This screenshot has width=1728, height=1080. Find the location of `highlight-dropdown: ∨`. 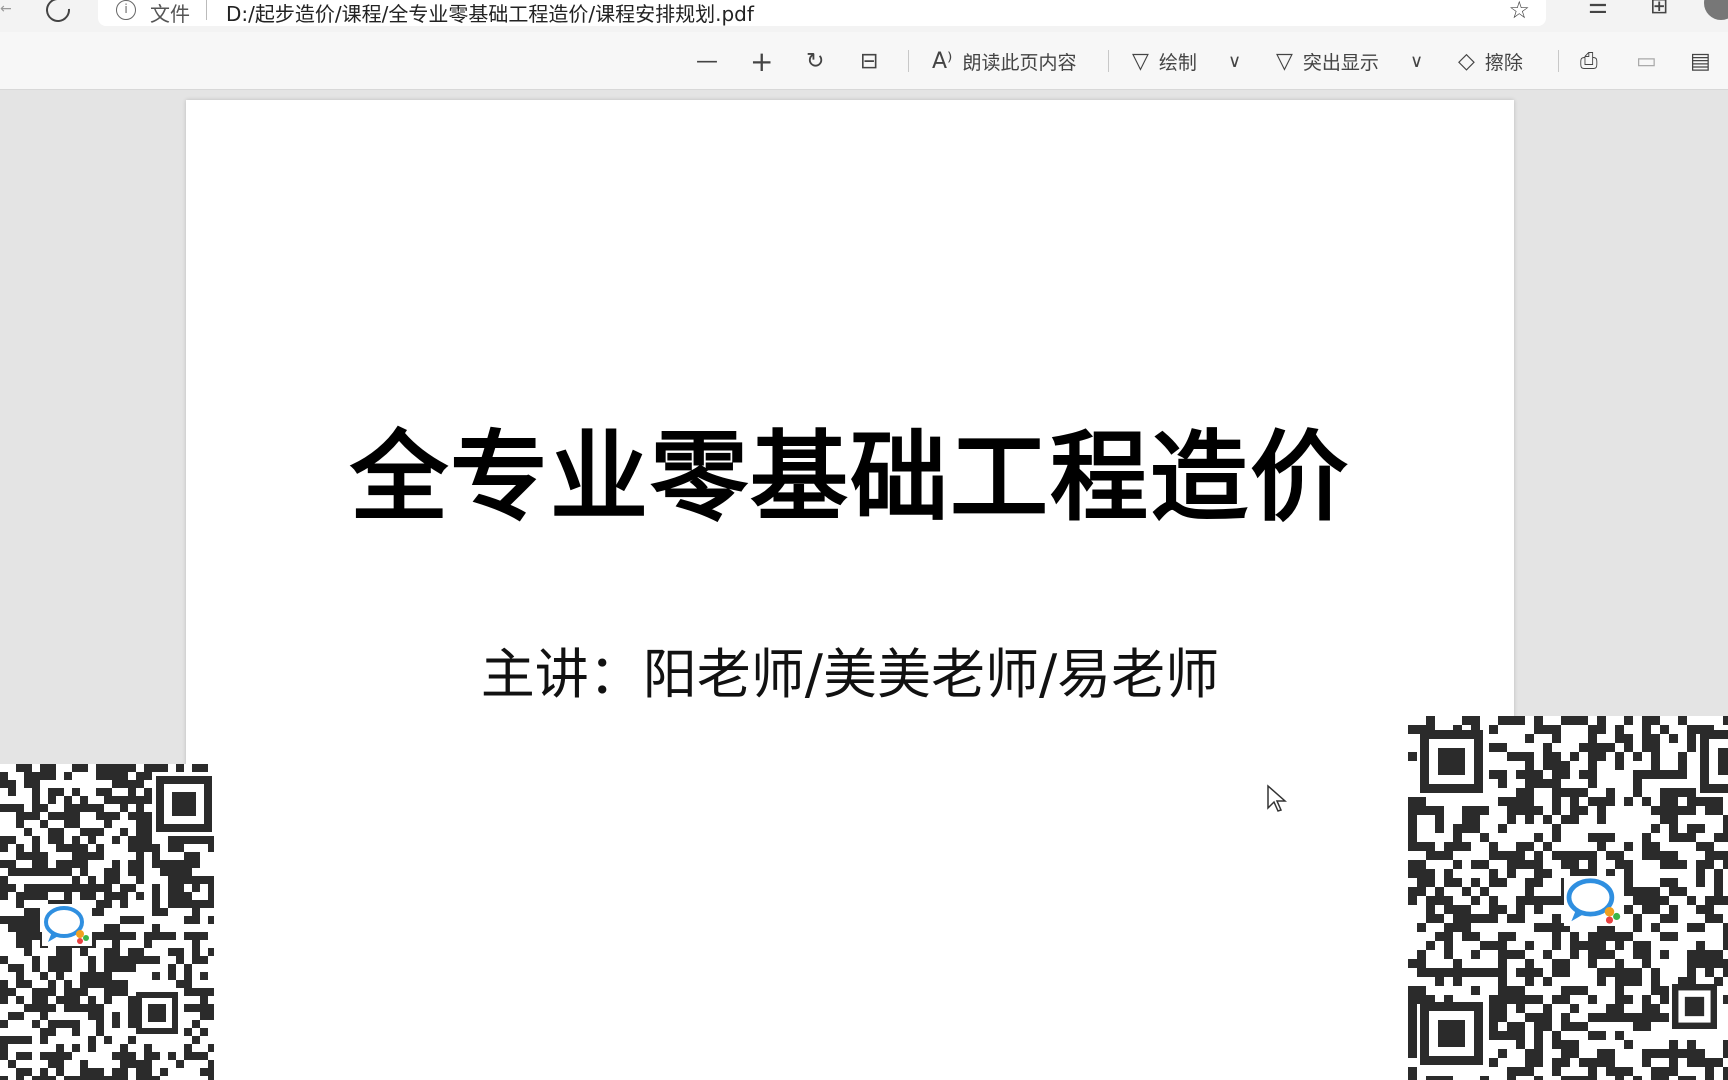

highlight-dropdown: ∨ is located at coordinates (1416, 61).